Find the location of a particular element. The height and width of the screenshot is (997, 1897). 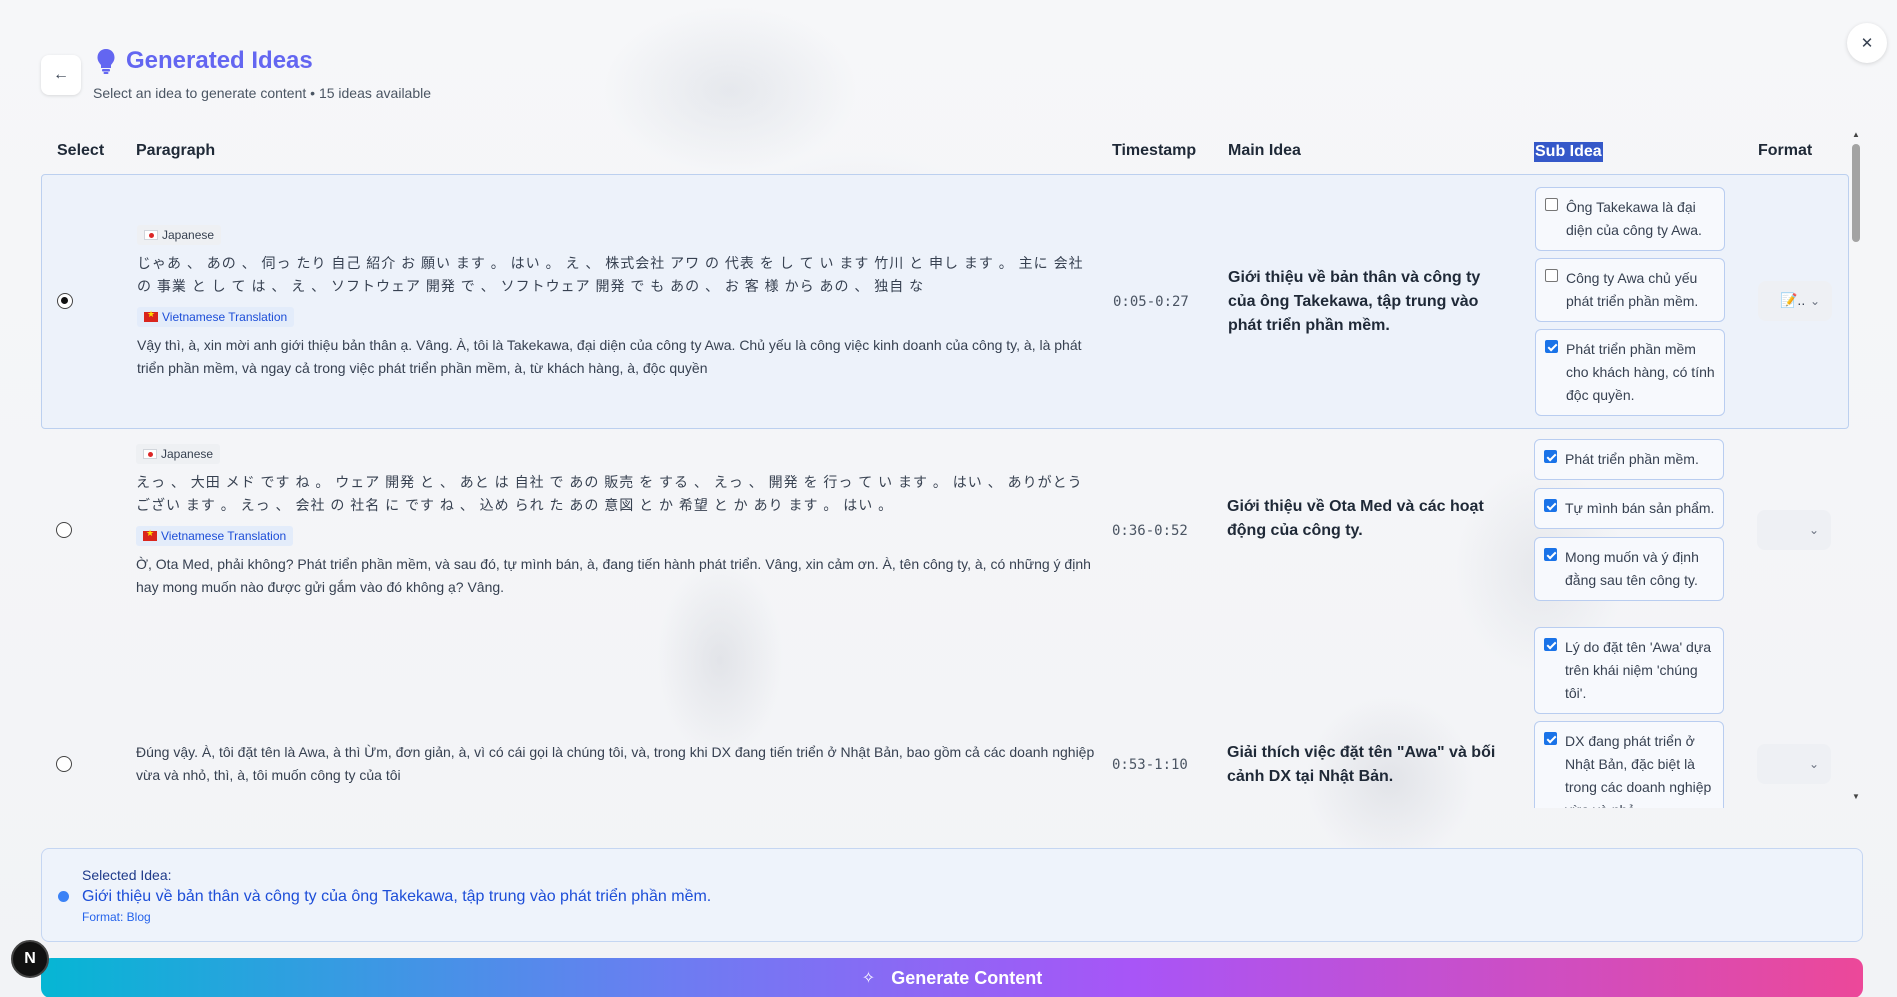

close-button: ✕ is located at coordinates (1867, 43).